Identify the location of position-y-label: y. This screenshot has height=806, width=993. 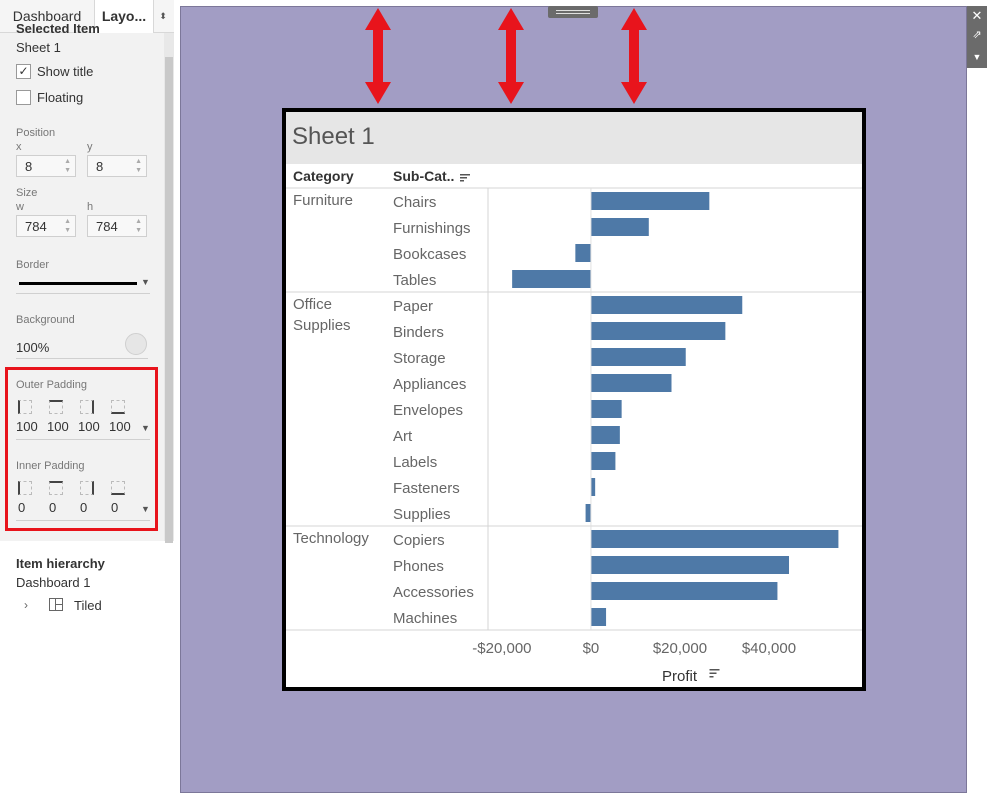
(90, 147).